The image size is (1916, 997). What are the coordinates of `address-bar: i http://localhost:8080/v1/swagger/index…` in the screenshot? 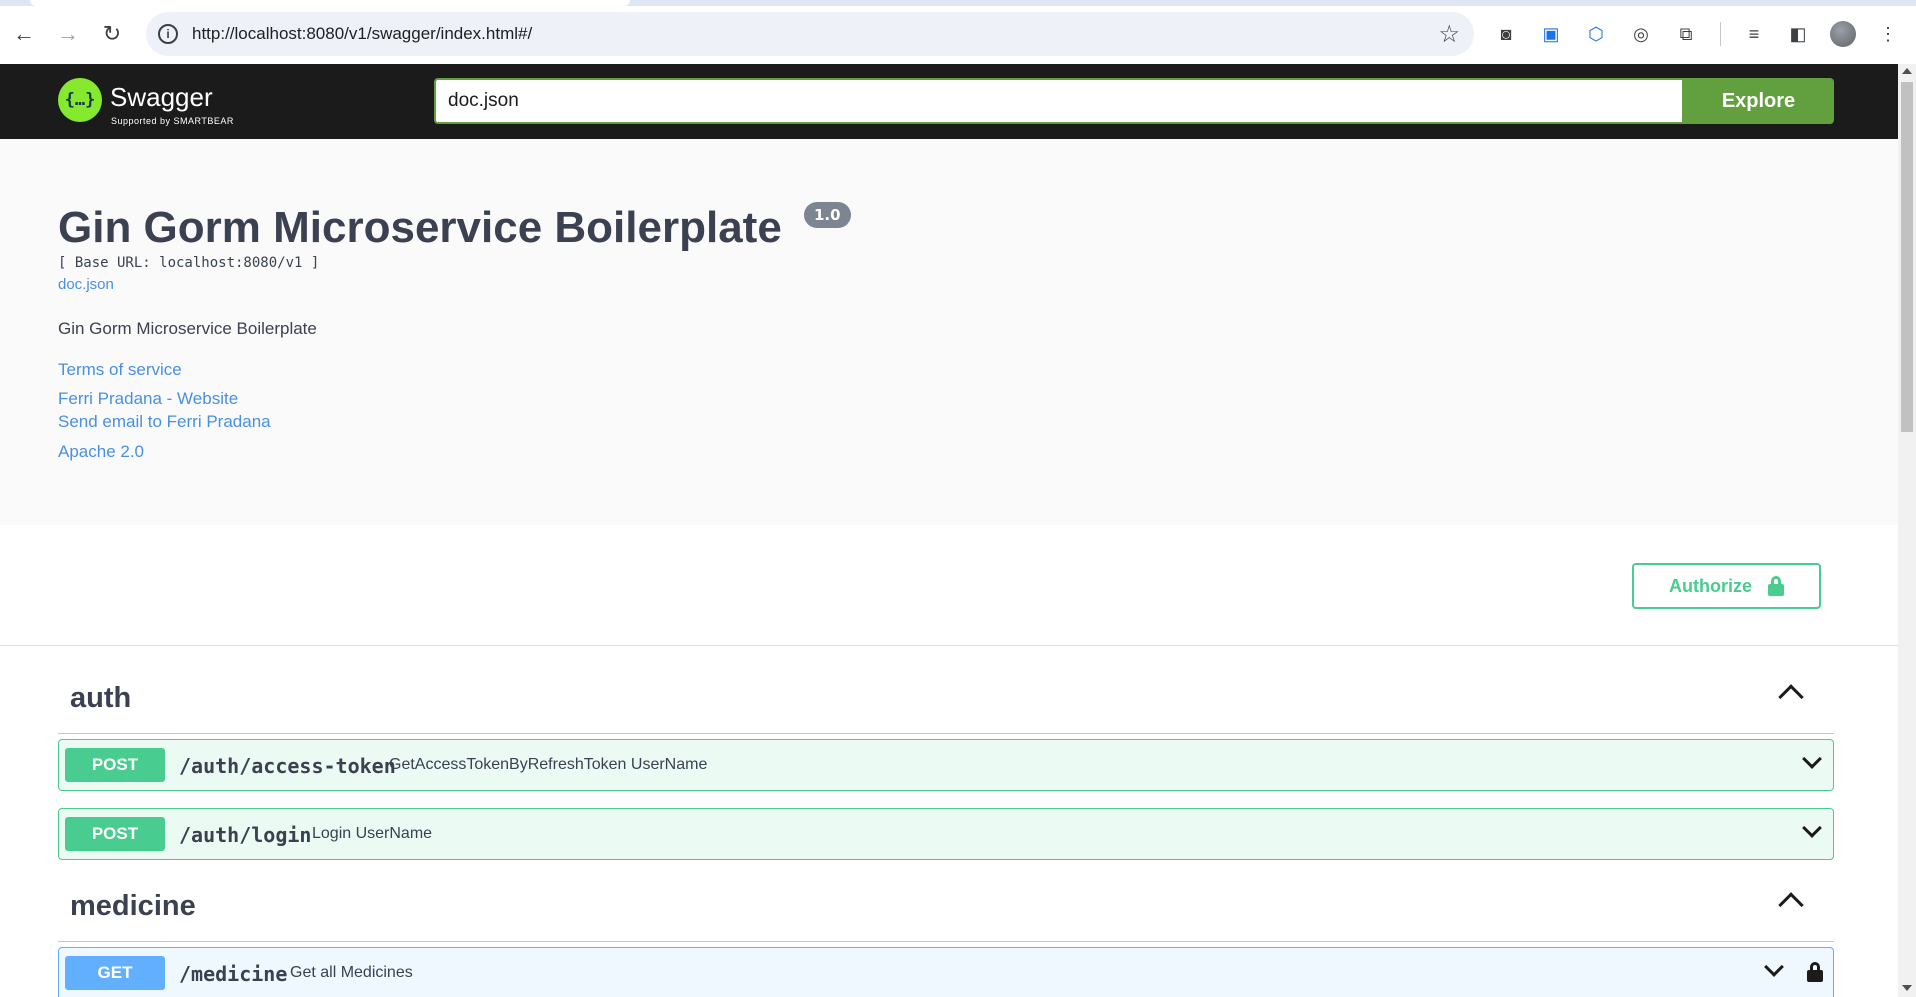 It's located at (810, 34).